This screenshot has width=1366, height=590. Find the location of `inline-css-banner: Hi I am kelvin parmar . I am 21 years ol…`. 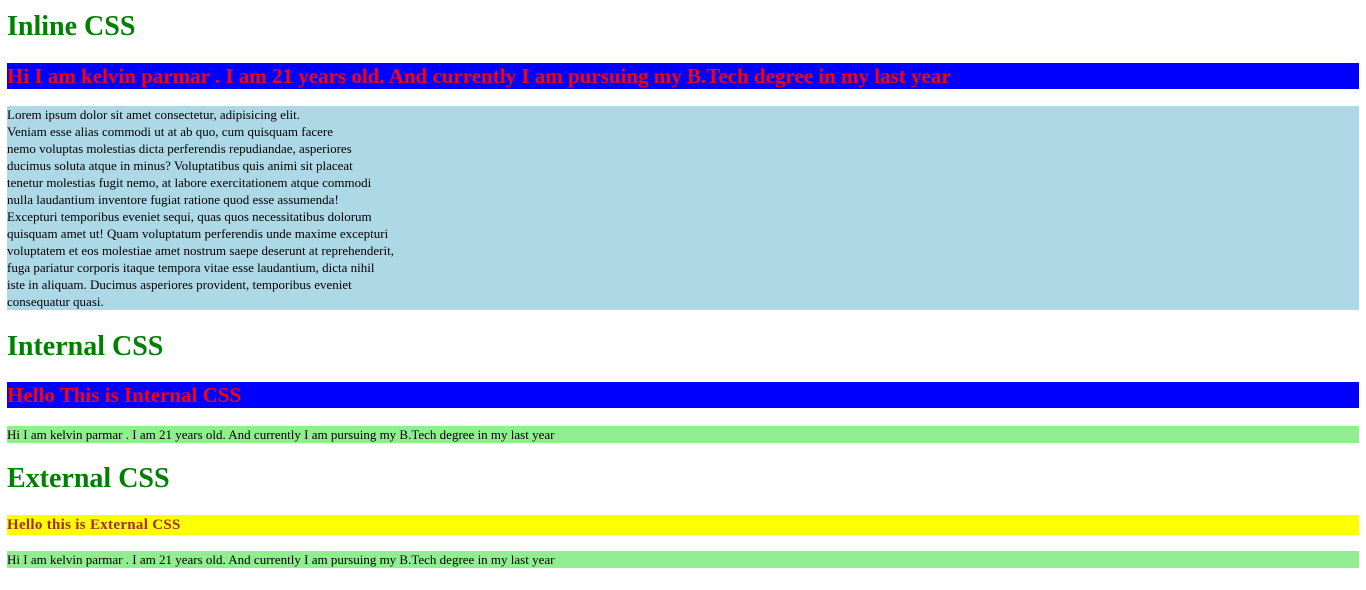

inline-css-banner: Hi I am kelvin parmar . I am 21 years ol… is located at coordinates (683, 76).